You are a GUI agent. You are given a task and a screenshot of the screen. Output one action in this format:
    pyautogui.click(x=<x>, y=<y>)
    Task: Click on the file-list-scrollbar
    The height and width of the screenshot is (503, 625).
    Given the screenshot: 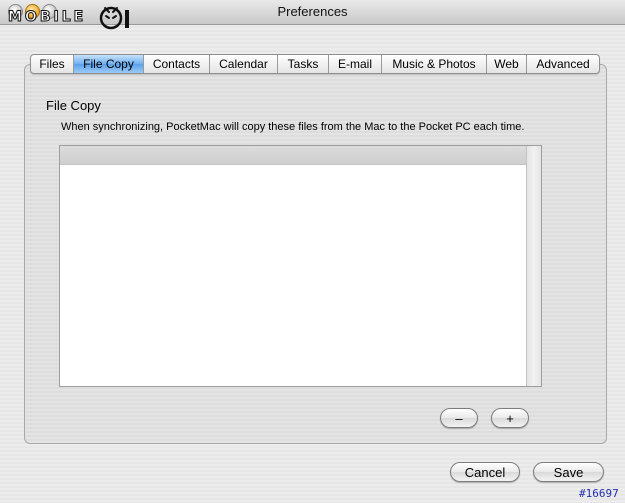 What is the action you would take?
    pyautogui.click(x=533, y=266)
    